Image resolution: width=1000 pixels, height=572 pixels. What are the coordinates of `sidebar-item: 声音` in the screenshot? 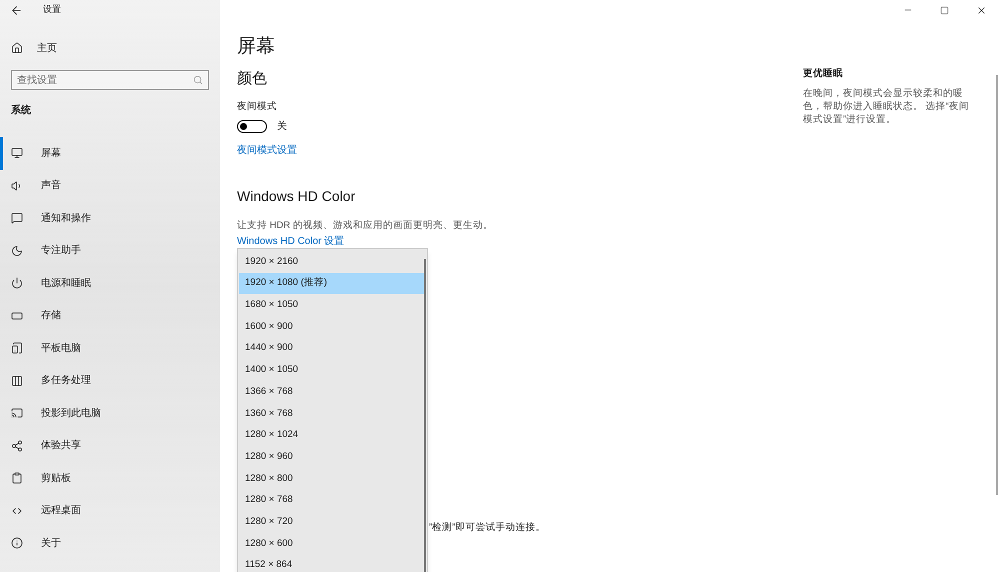 It's located at (110, 186).